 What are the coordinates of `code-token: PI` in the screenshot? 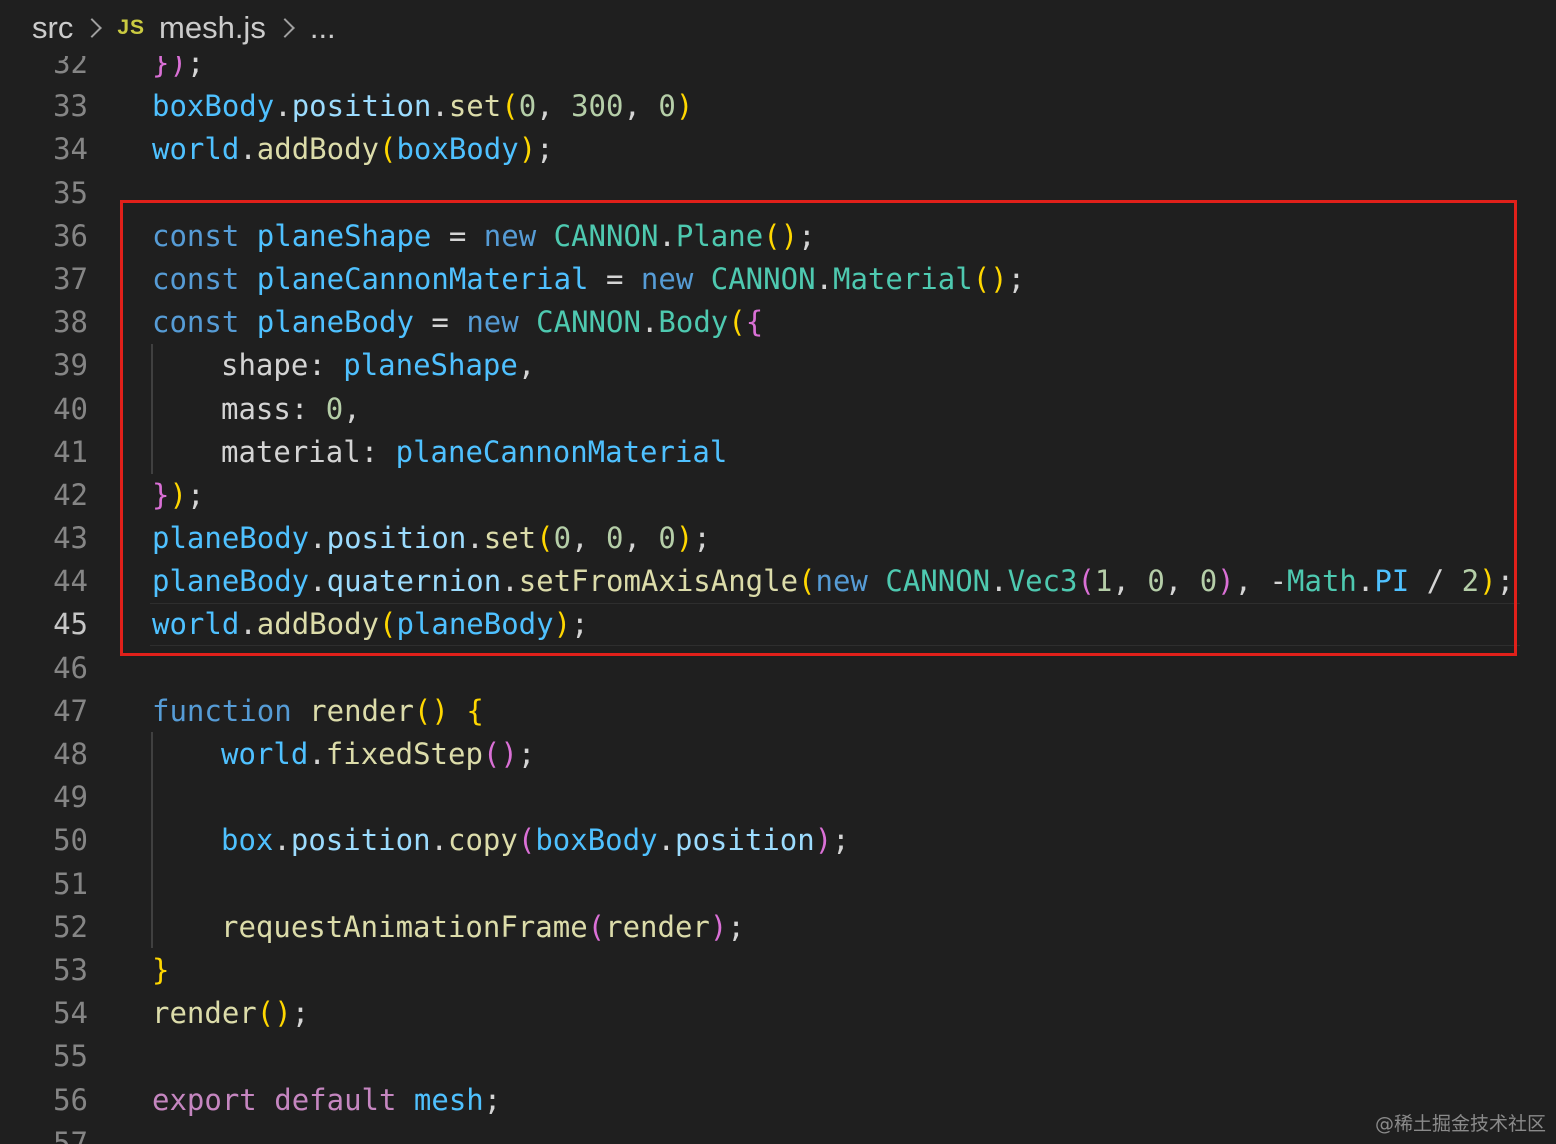 It's located at (1392, 581).